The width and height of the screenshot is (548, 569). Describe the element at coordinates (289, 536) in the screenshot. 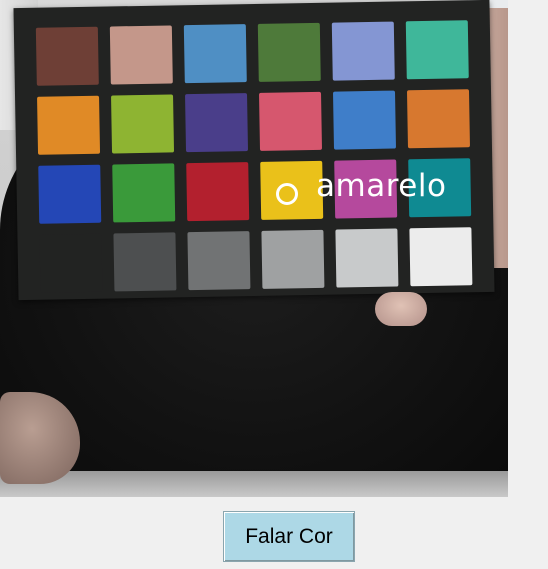

I see `speak-color-button: Falar Cor` at that location.